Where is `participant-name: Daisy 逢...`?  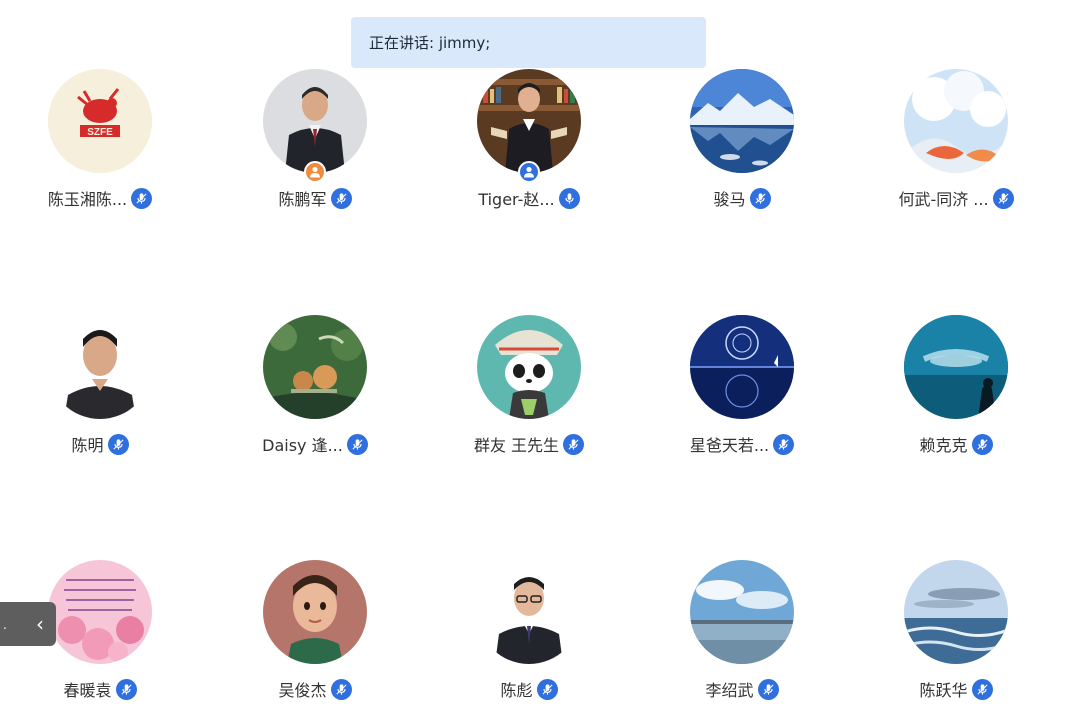
participant-name: Daisy 逢... is located at coordinates (302, 445).